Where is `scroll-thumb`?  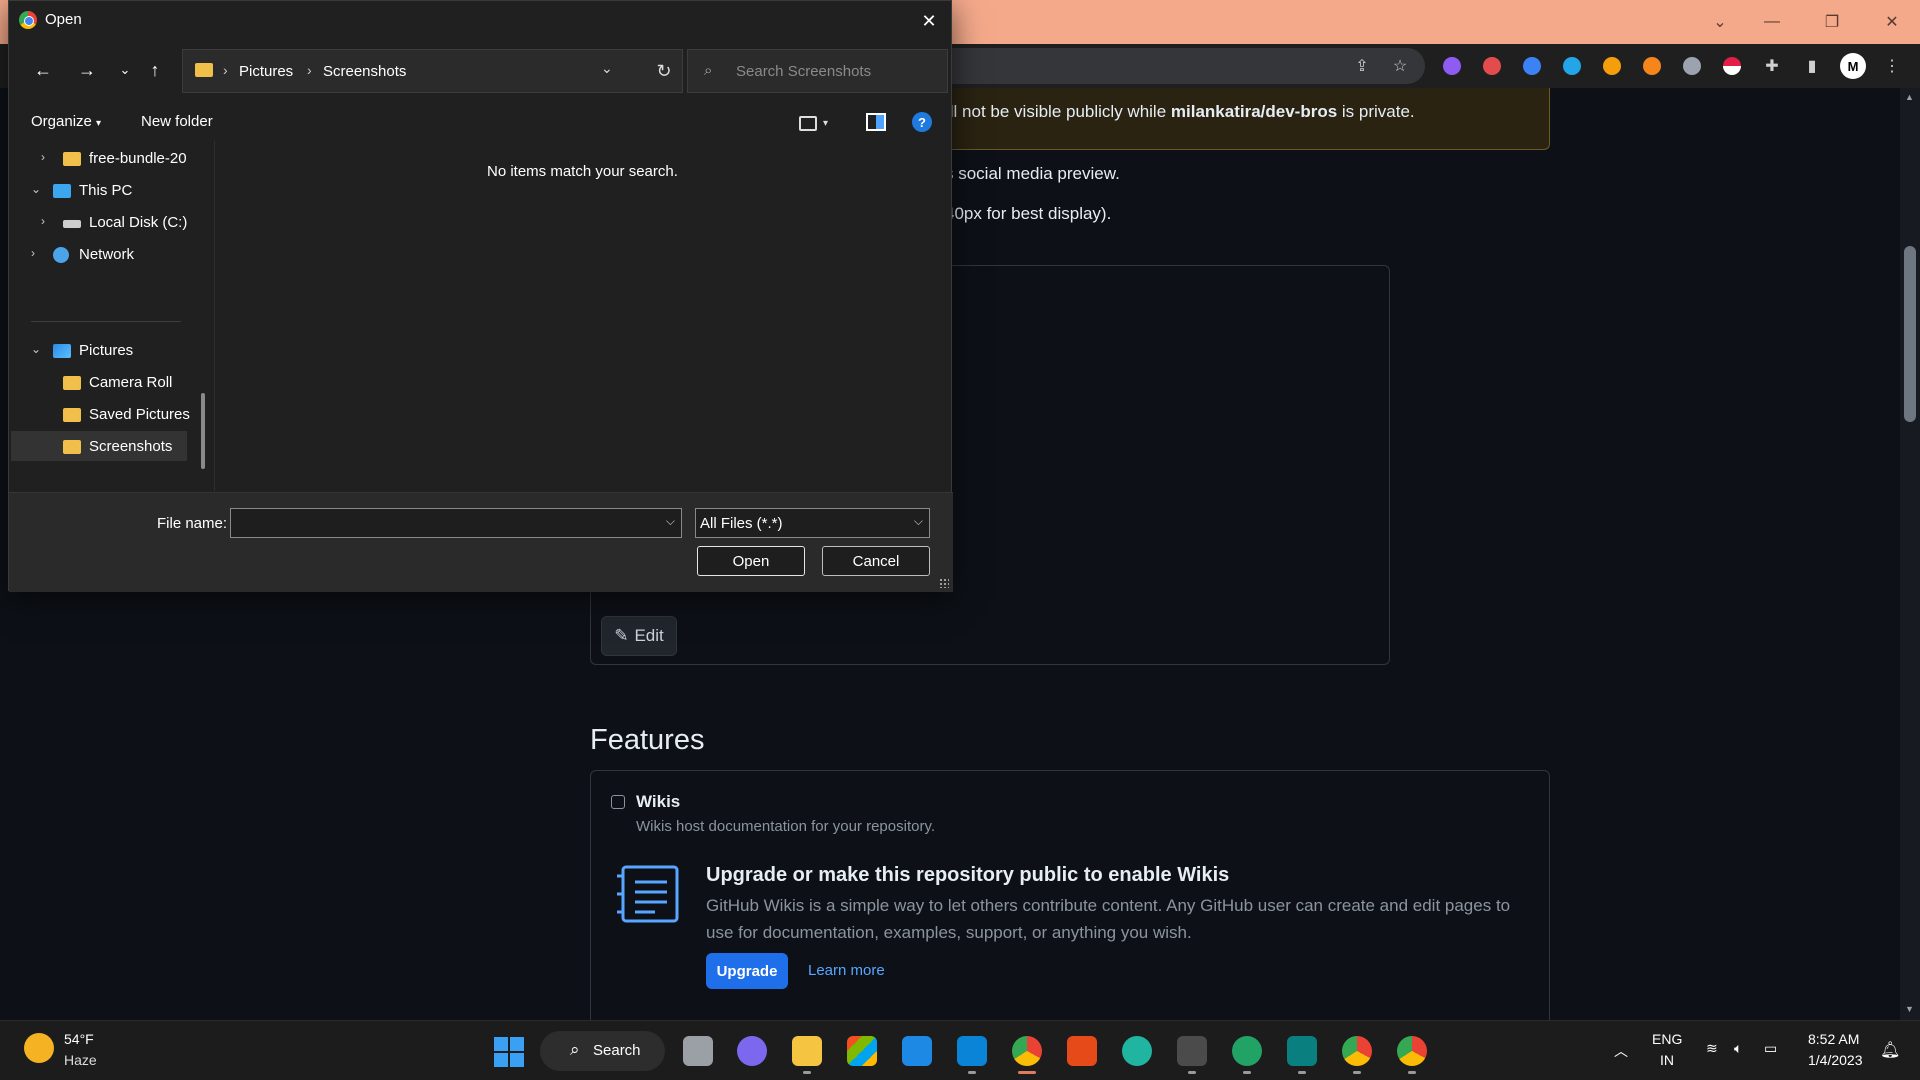
scroll-thumb is located at coordinates (1910, 334).